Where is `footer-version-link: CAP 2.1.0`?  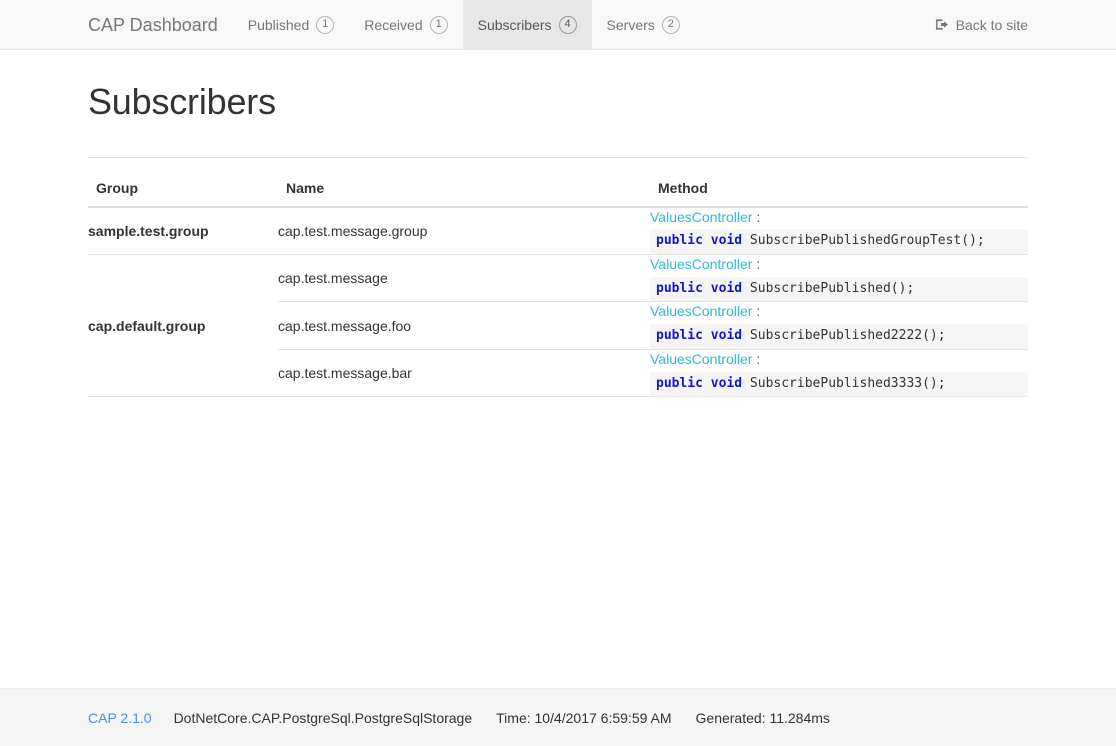
footer-version-link: CAP 2.1.0 is located at coordinates (120, 718).